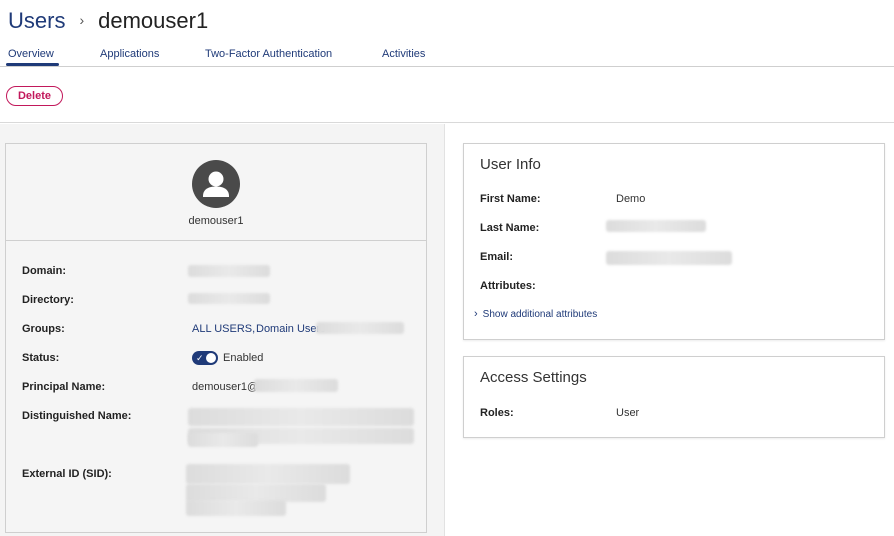 The image size is (894, 536). I want to click on groups-label: Groups:, so click(43, 329).